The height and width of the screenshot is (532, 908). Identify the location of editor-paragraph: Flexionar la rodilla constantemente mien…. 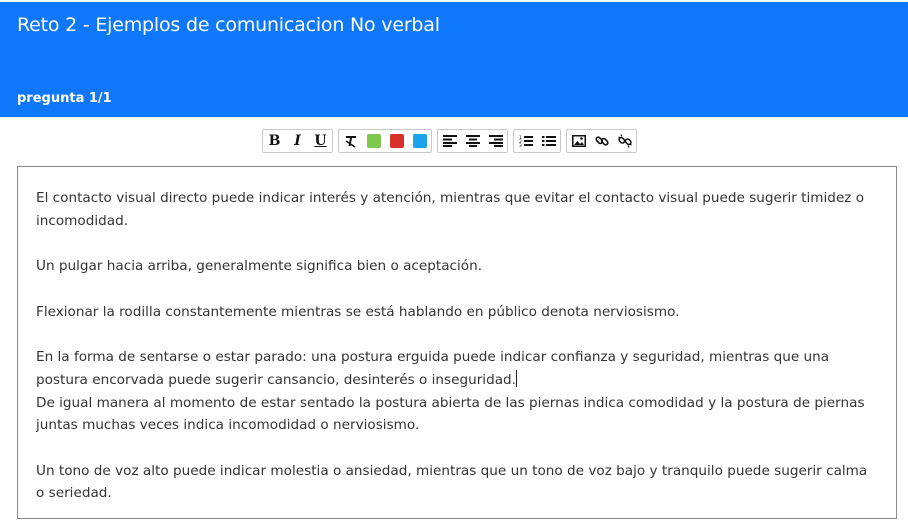
(358, 311).